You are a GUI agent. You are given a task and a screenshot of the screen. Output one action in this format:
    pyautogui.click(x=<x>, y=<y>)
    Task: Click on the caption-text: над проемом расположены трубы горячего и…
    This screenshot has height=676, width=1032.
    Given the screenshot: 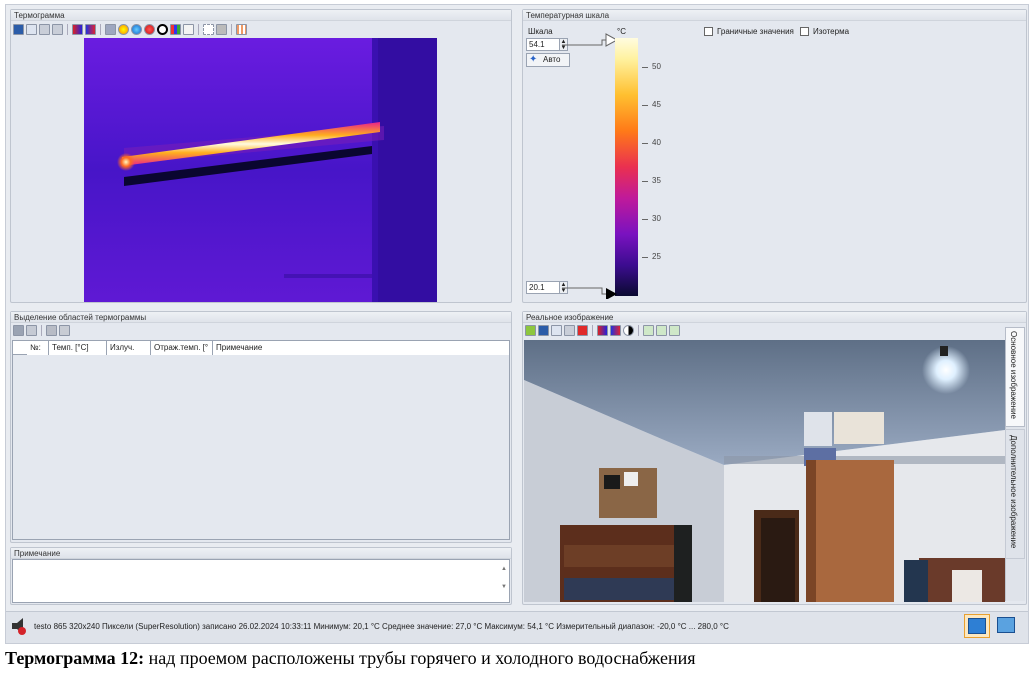 What is the action you would take?
    pyautogui.click(x=420, y=658)
    